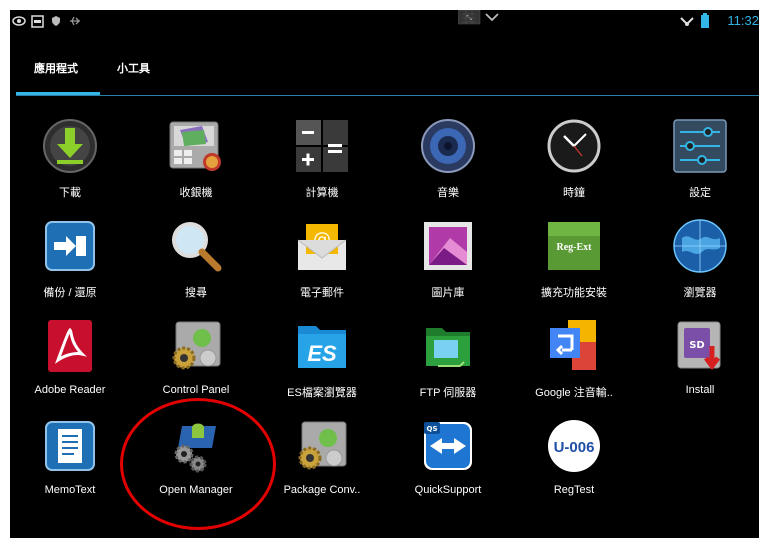 This screenshot has height=538, width=759. I want to click on install-icon-text: SD, so click(697, 345).